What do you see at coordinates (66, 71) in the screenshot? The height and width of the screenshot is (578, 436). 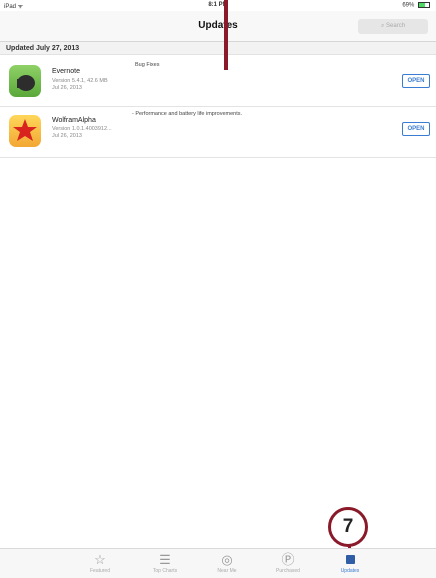 I see `app-name: Evernote` at bounding box center [66, 71].